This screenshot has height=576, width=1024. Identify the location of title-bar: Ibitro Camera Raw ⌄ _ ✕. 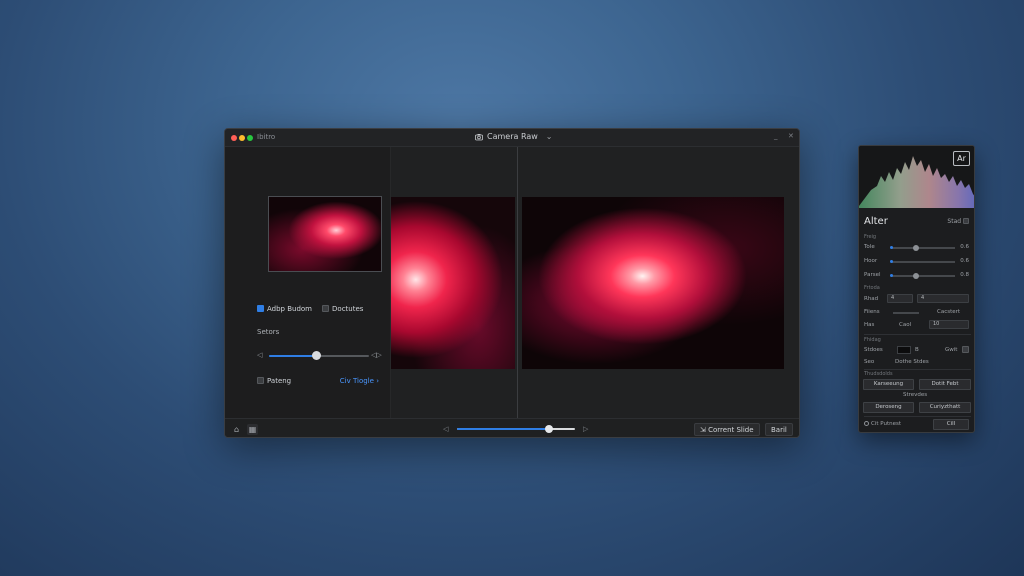
(512, 138).